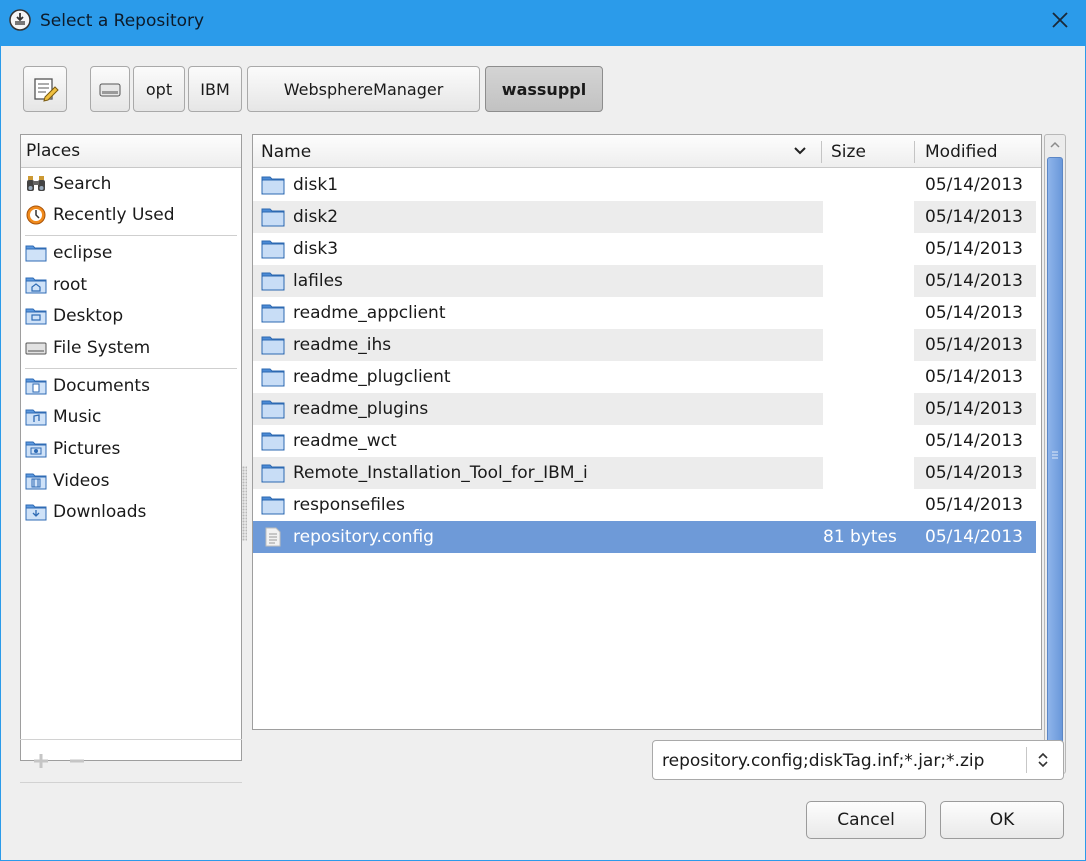 The width and height of the screenshot is (1086, 861). Describe the element at coordinates (316, 217) in the screenshot. I see `file-name: disk2` at that location.